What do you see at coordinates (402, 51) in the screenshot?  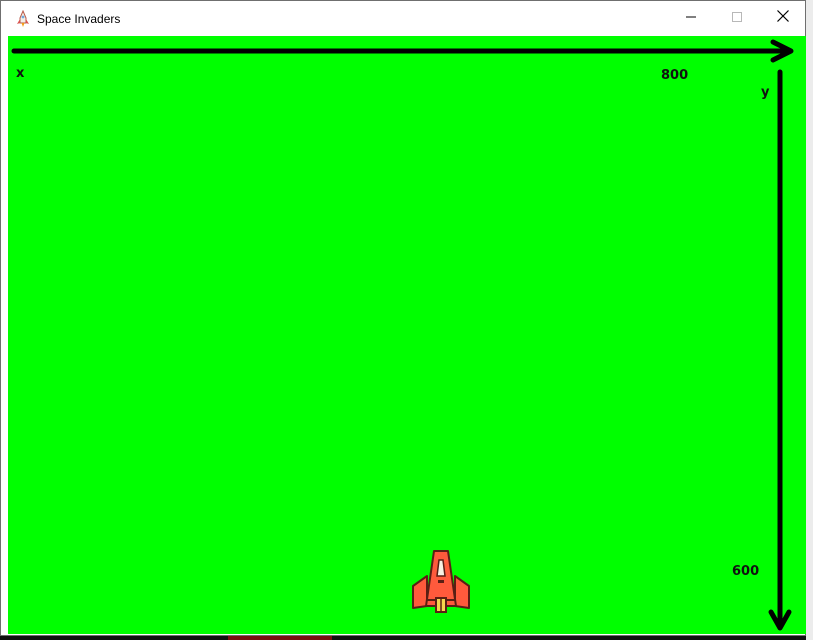 I see `x-axis-arrow` at bounding box center [402, 51].